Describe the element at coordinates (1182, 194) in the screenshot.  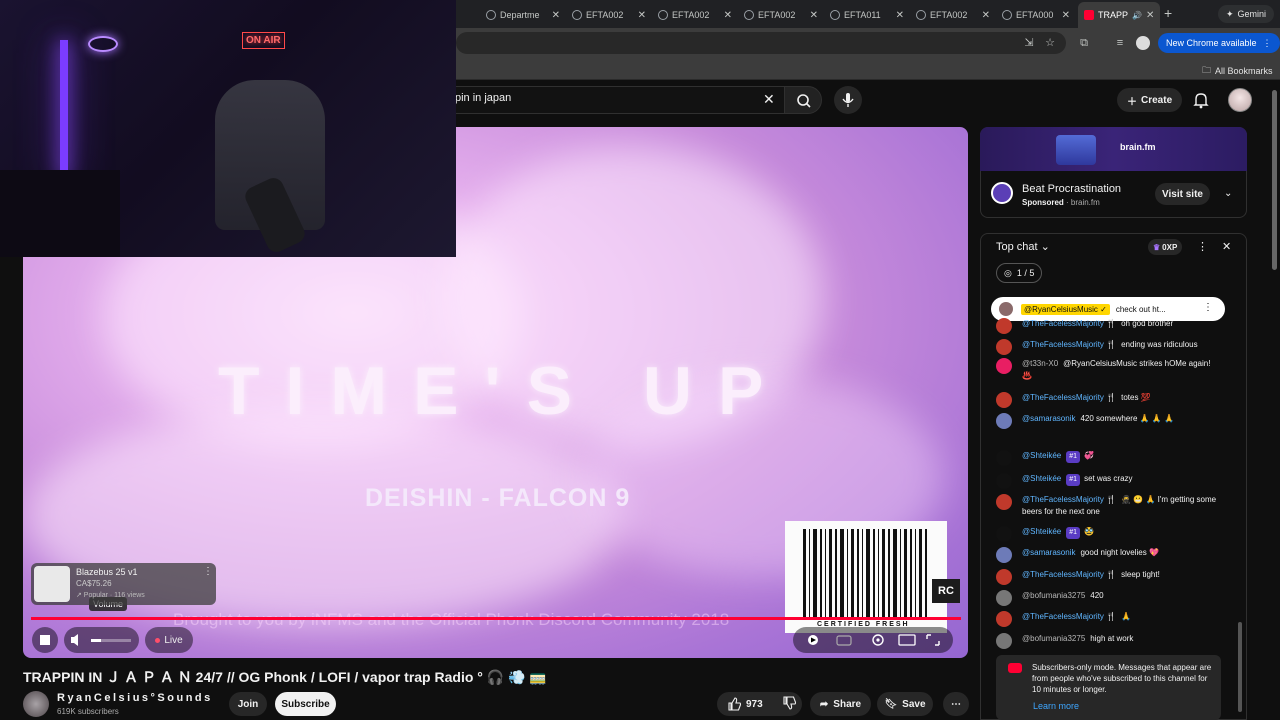
I see `visit-site-button: Visit site` at that location.